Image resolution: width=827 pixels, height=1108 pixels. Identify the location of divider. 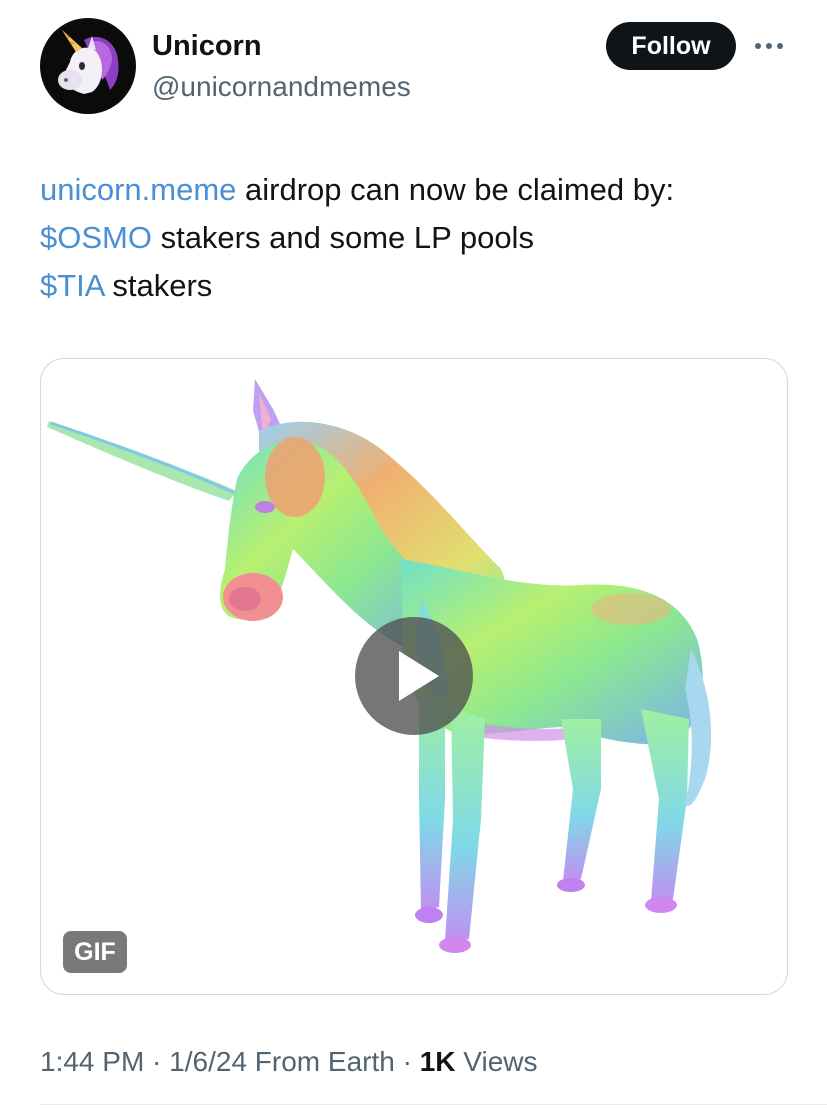
(433, 1104).